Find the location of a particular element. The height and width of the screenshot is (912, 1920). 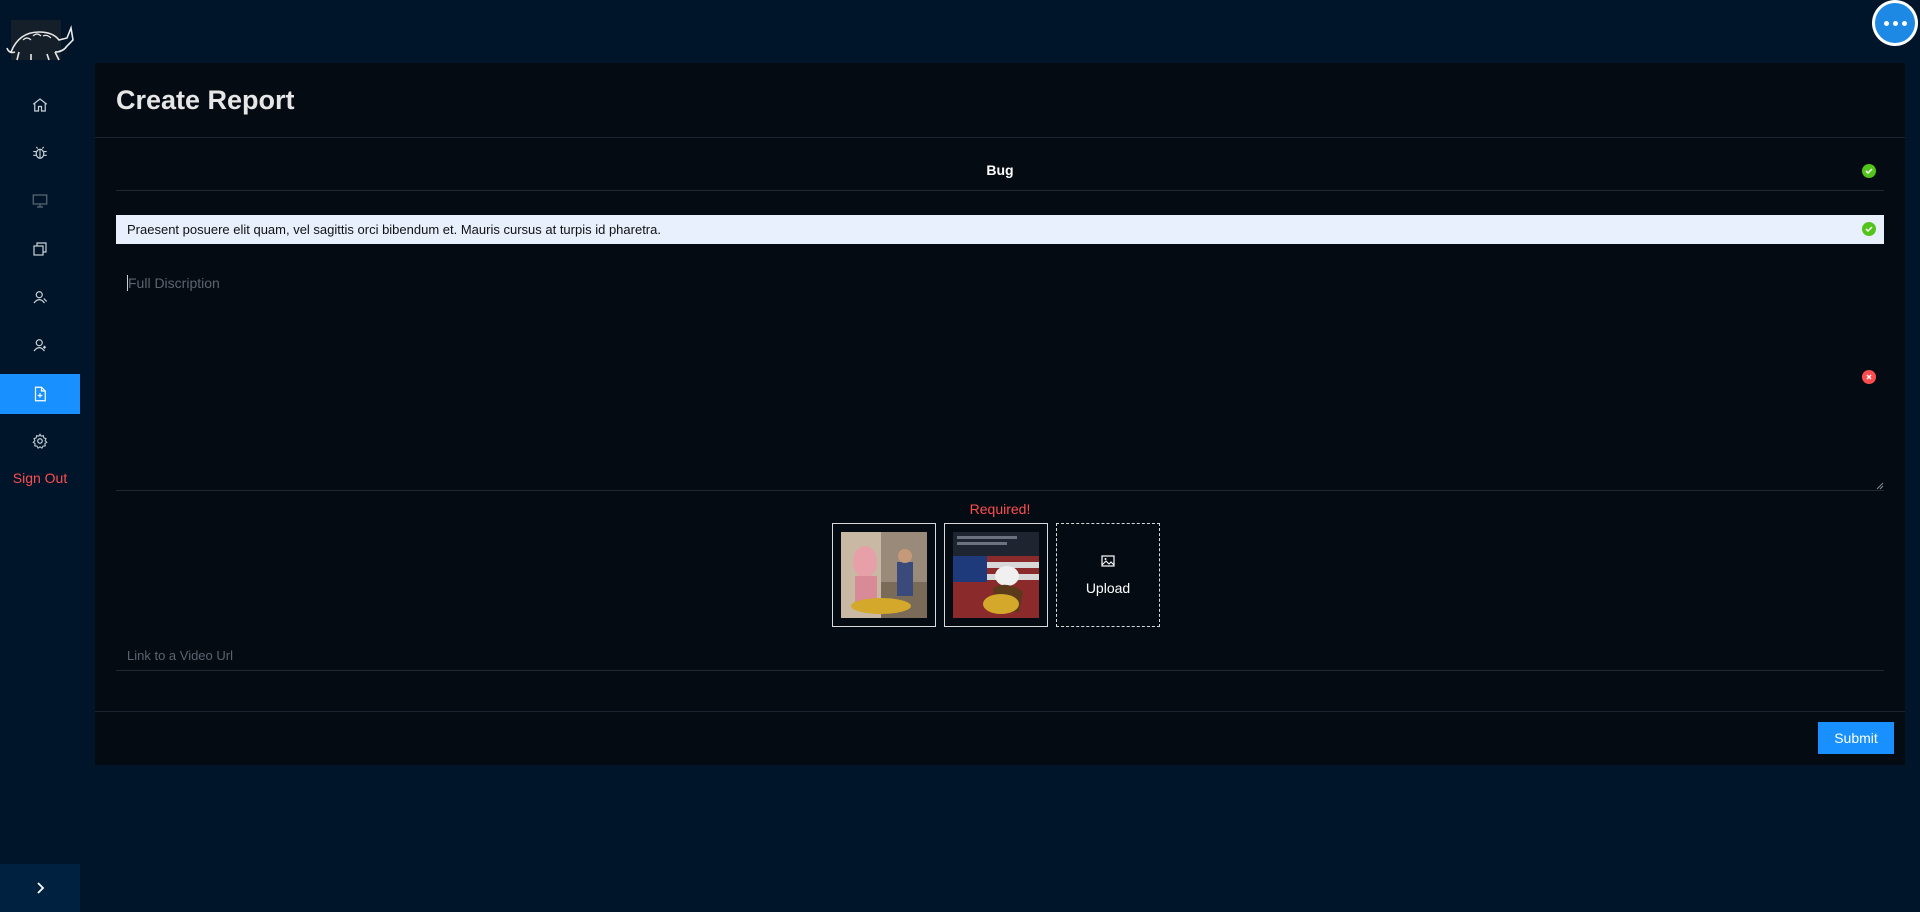

video-url-placeholder: Link to a Video Url is located at coordinates (180, 655).